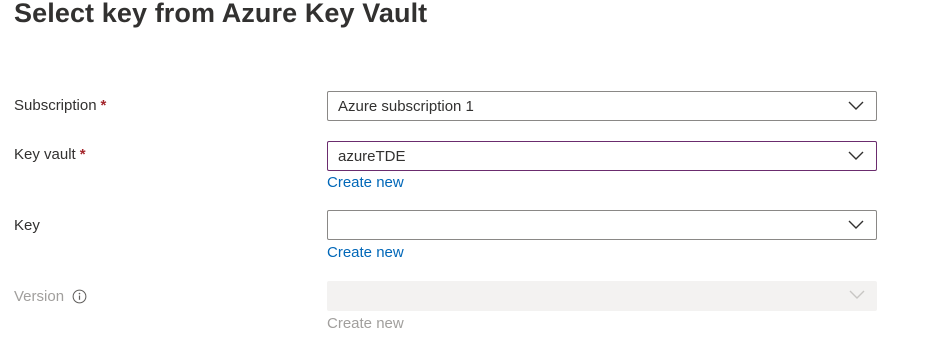 The height and width of the screenshot is (338, 936). What do you see at coordinates (372, 156) in the screenshot?
I see `key-vault-selected-value: azureTDE` at bounding box center [372, 156].